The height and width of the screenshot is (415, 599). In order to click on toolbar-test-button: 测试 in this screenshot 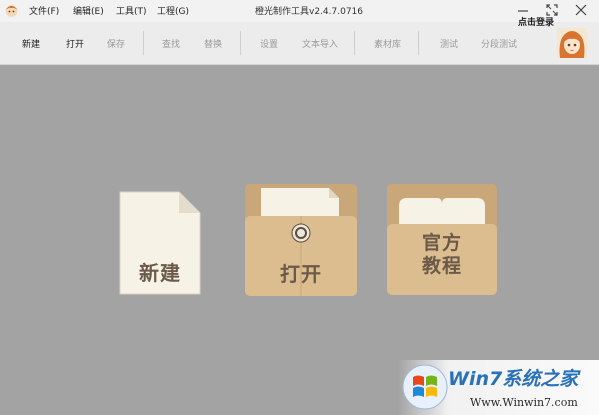, I will do `click(449, 43)`.